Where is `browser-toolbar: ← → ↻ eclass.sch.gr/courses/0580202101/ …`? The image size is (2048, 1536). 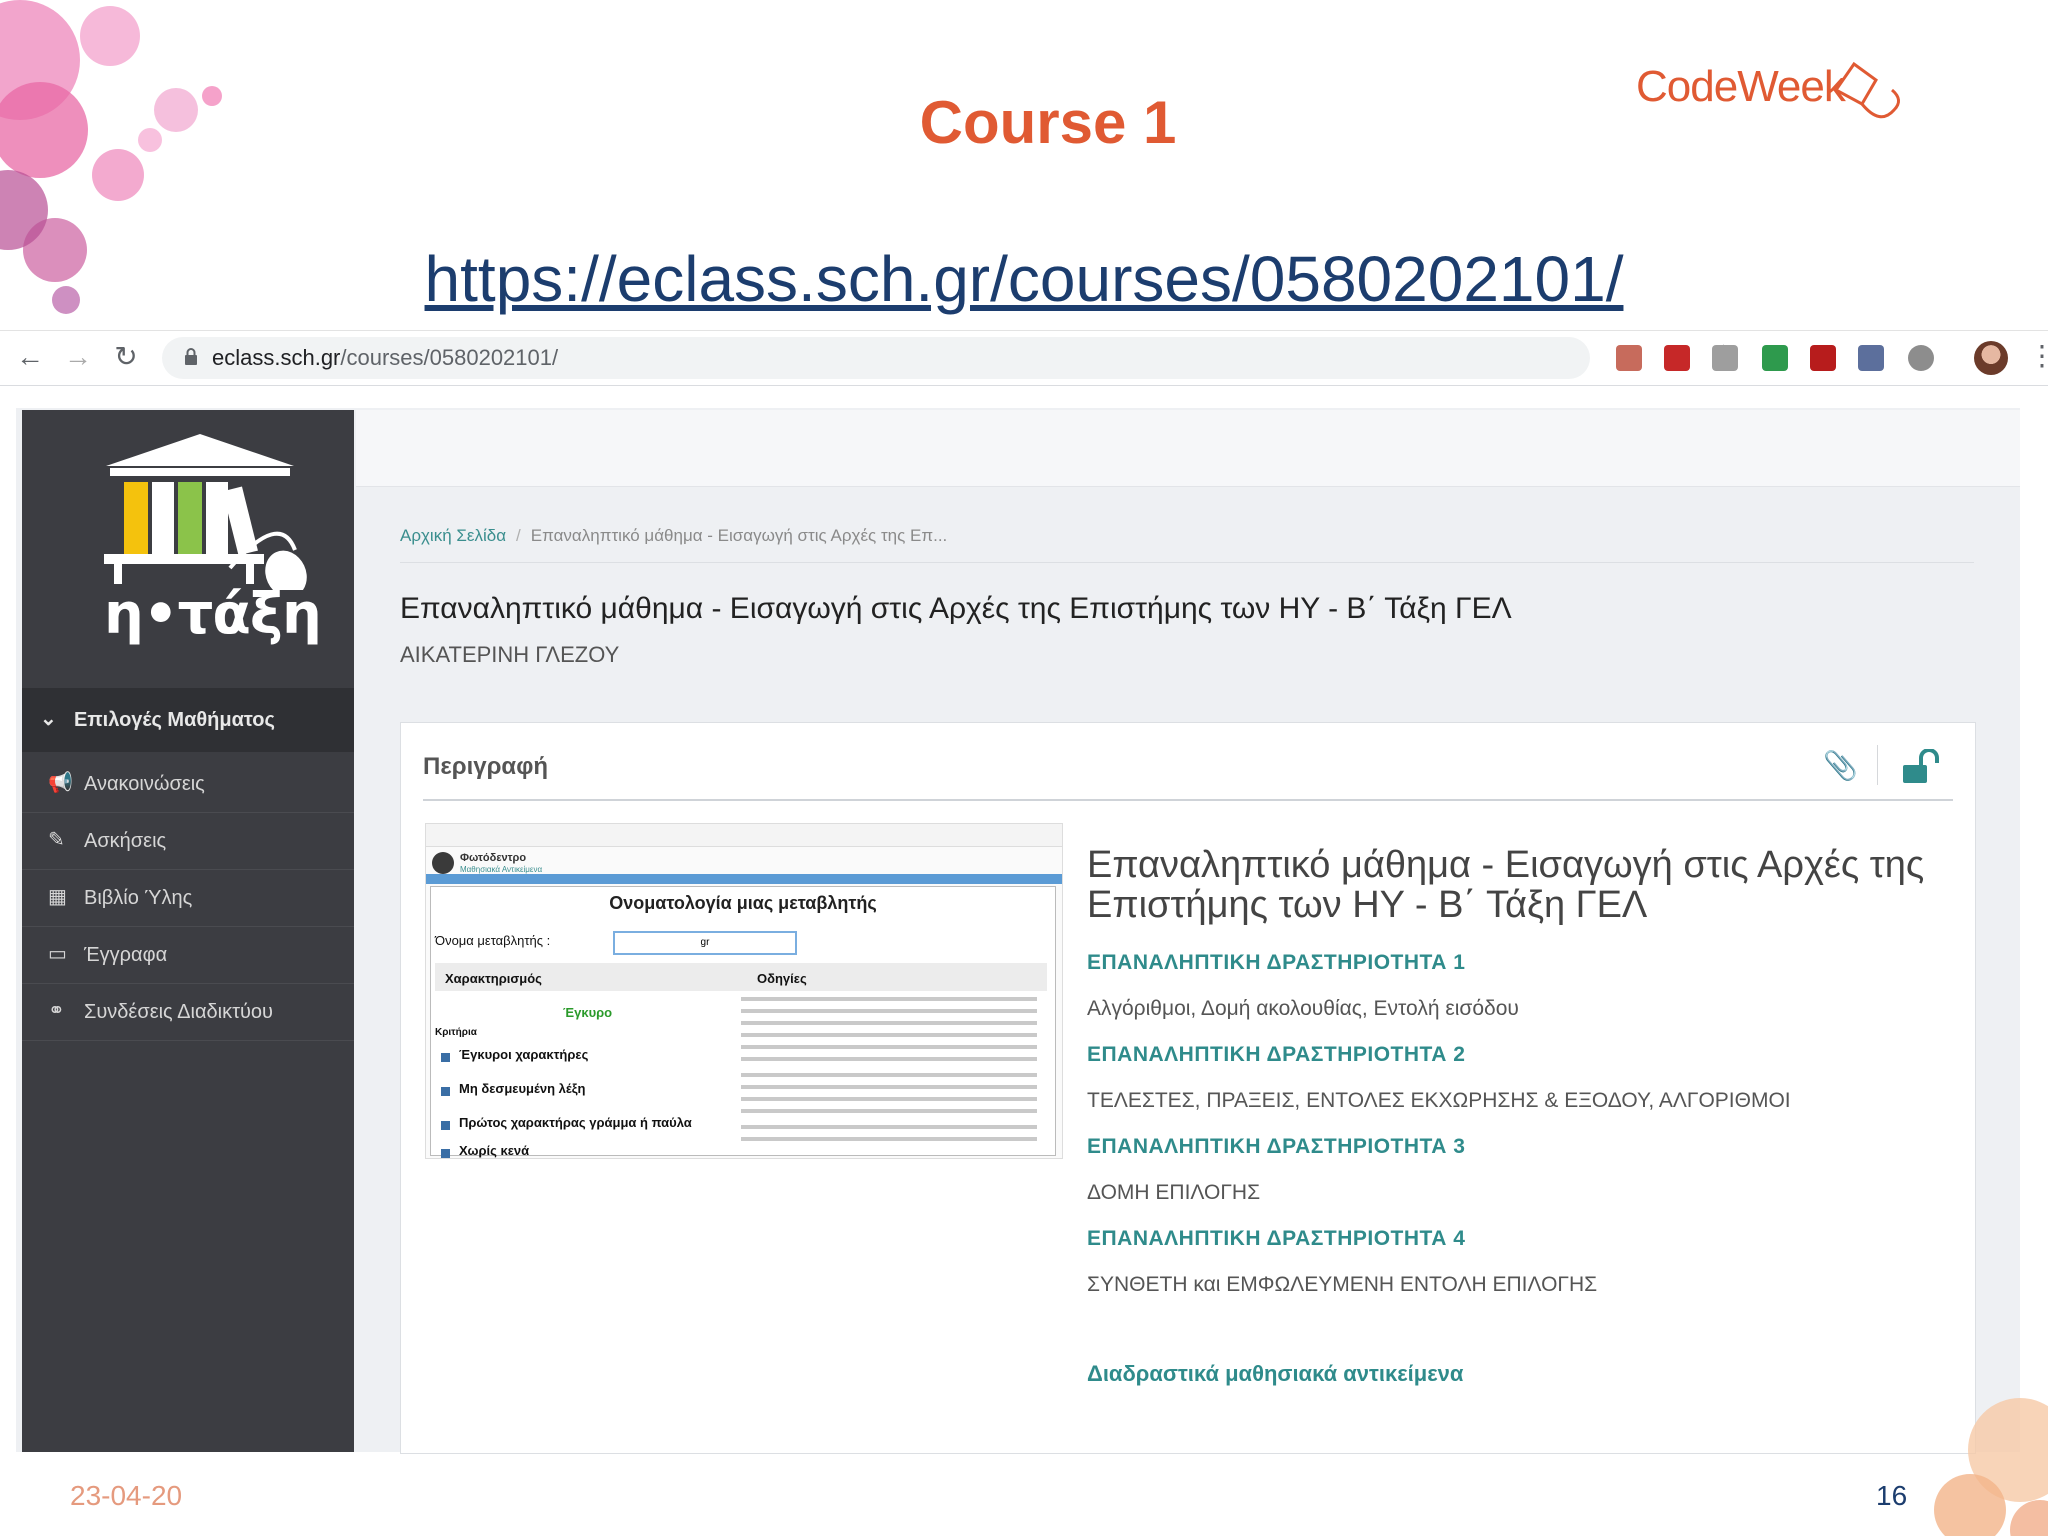 browser-toolbar: ← → ↻ eclass.sch.gr/courses/0580202101/ … is located at coordinates (1024, 358).